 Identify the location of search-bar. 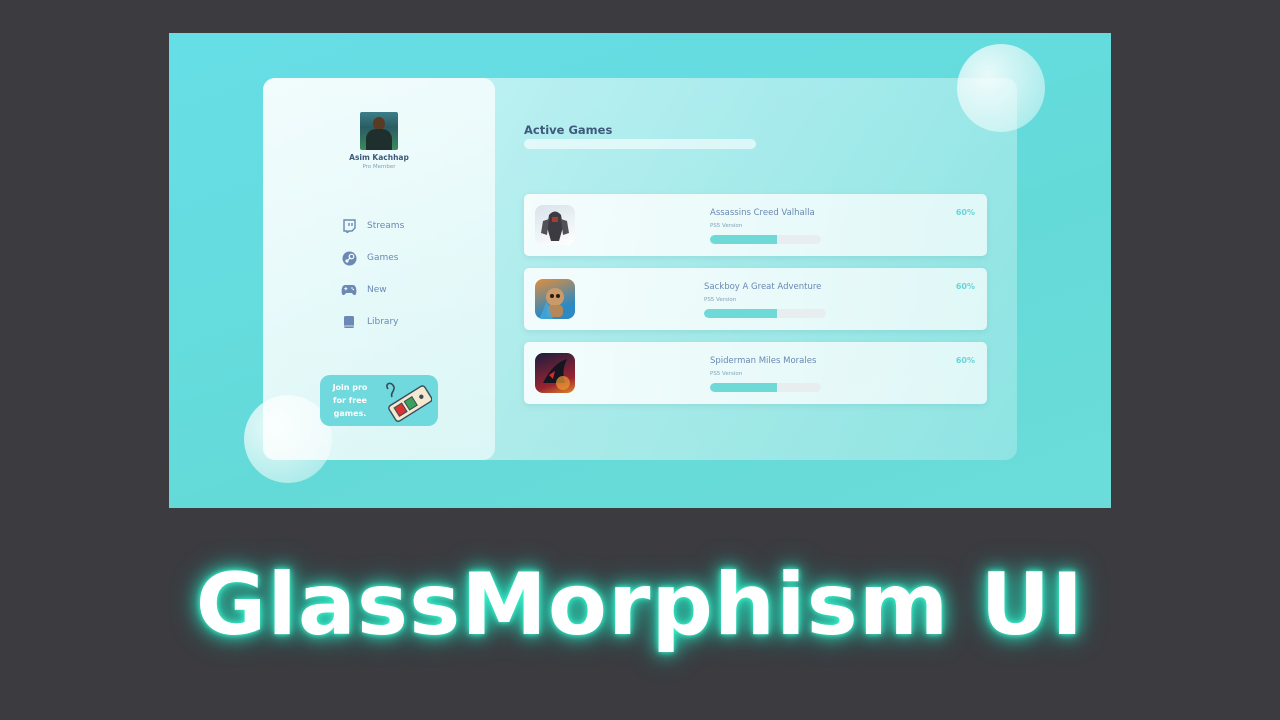
(640, 144).